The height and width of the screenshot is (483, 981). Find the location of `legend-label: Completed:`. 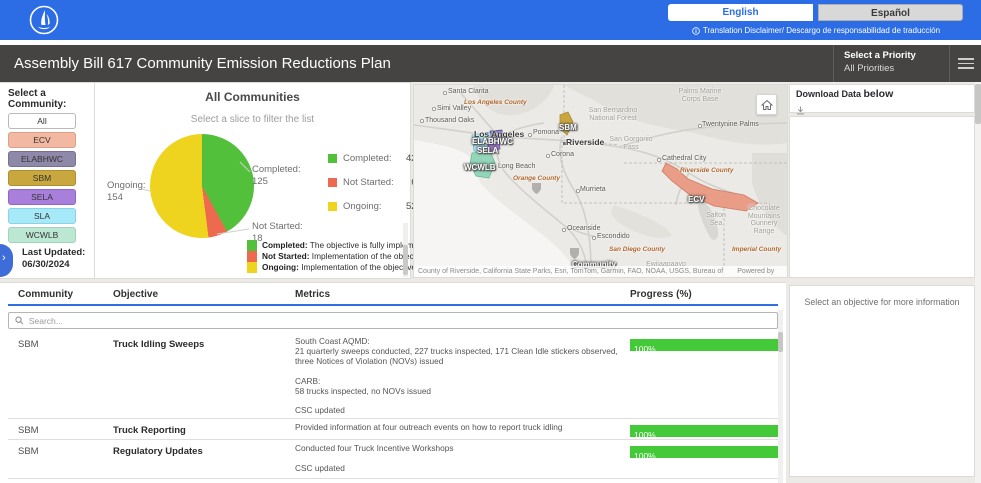

legend-label: Completed: is located at coordinates (367, 158).